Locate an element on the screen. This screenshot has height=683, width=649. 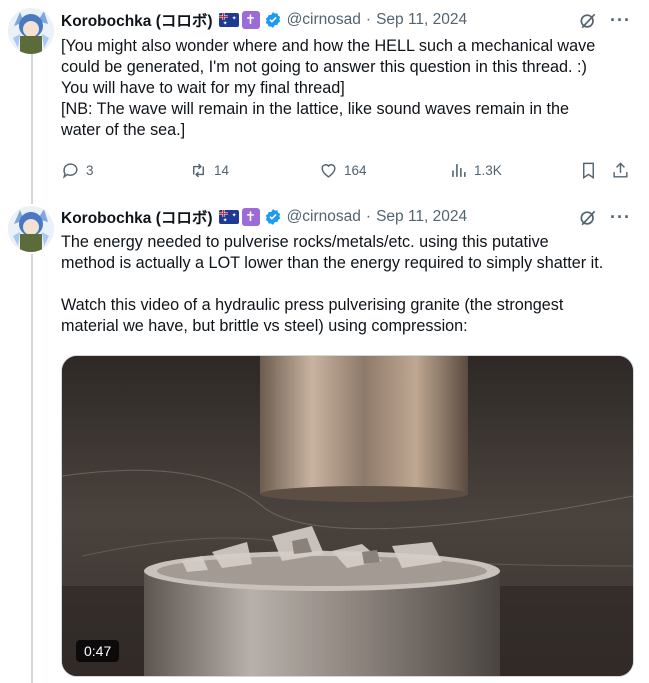
like-button: 164 is located at coordinates (343, 170).